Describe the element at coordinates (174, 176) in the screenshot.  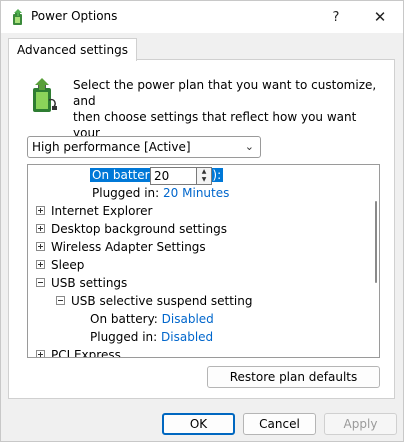
I see `on-battery-minutes-input: 20` at that location.